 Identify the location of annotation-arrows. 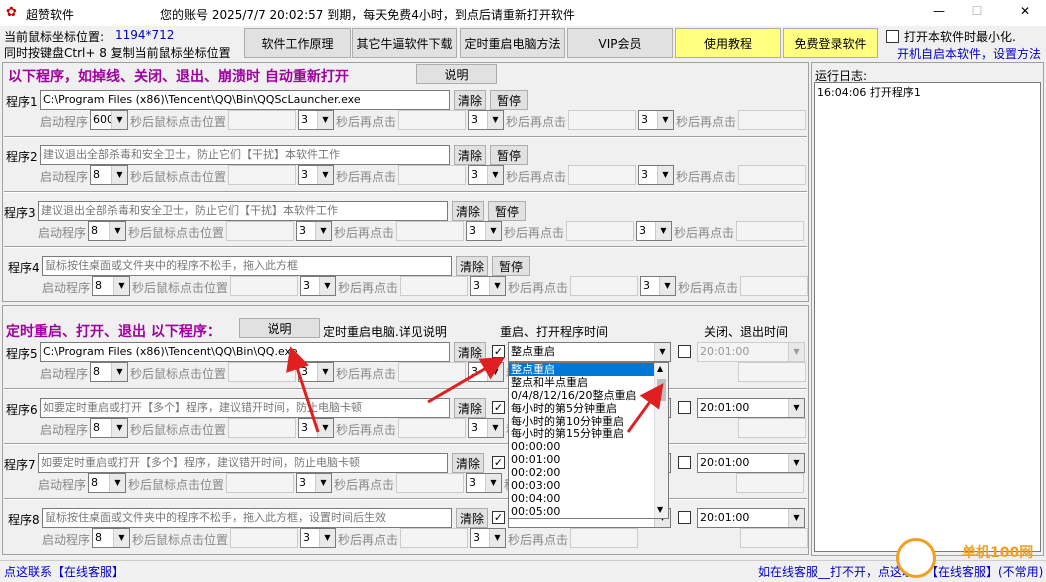
(475, 389).